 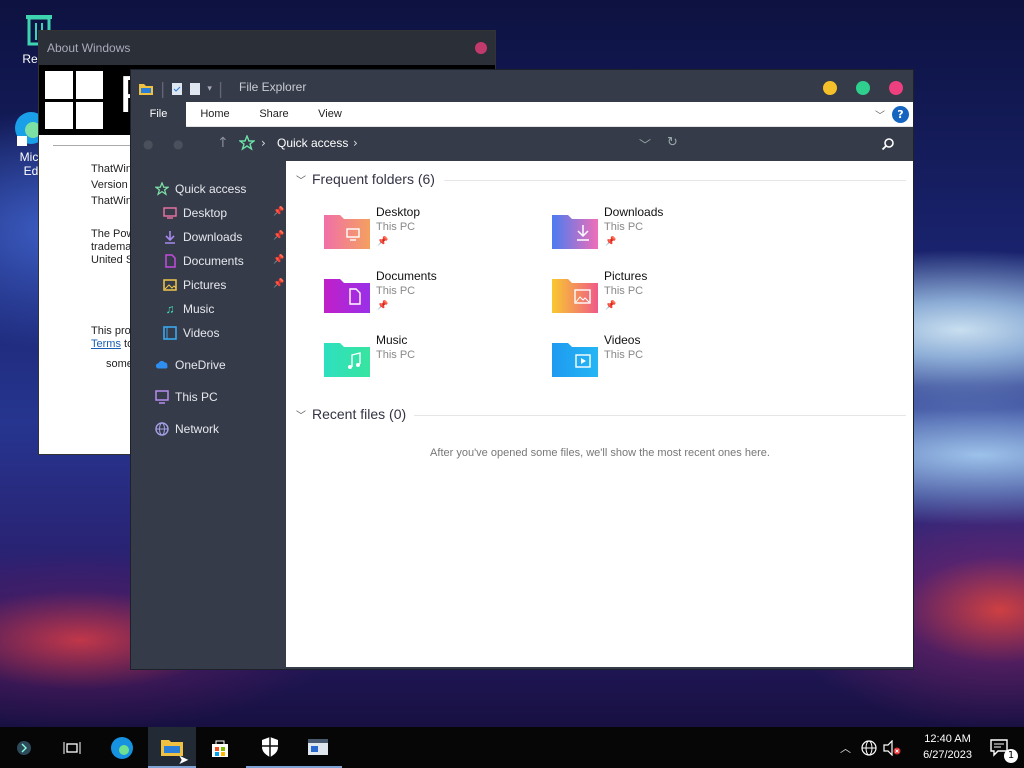 What do you see at coordinates (158, 114) in the screenshot?
I see `tab-file: File` at bounding box center [158, 114].